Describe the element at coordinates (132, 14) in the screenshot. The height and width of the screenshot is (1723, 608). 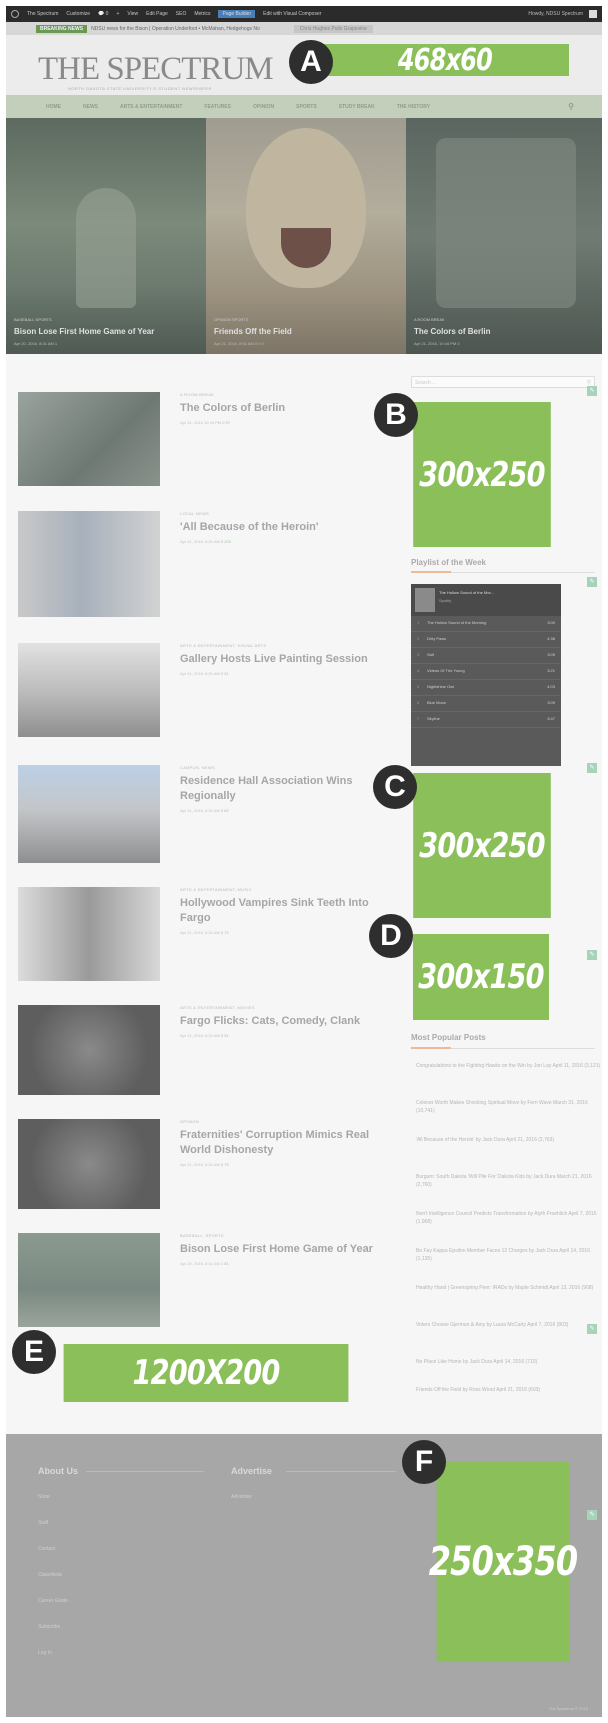
I see `admin-view-link: View` at that location.